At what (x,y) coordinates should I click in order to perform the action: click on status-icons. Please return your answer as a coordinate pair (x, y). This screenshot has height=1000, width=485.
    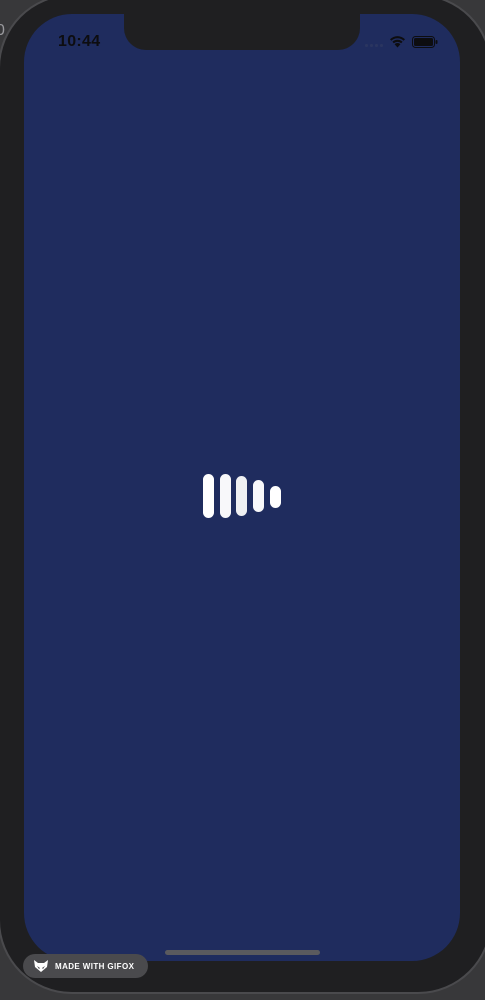
    Looking at the image, I should click on (401, 41).